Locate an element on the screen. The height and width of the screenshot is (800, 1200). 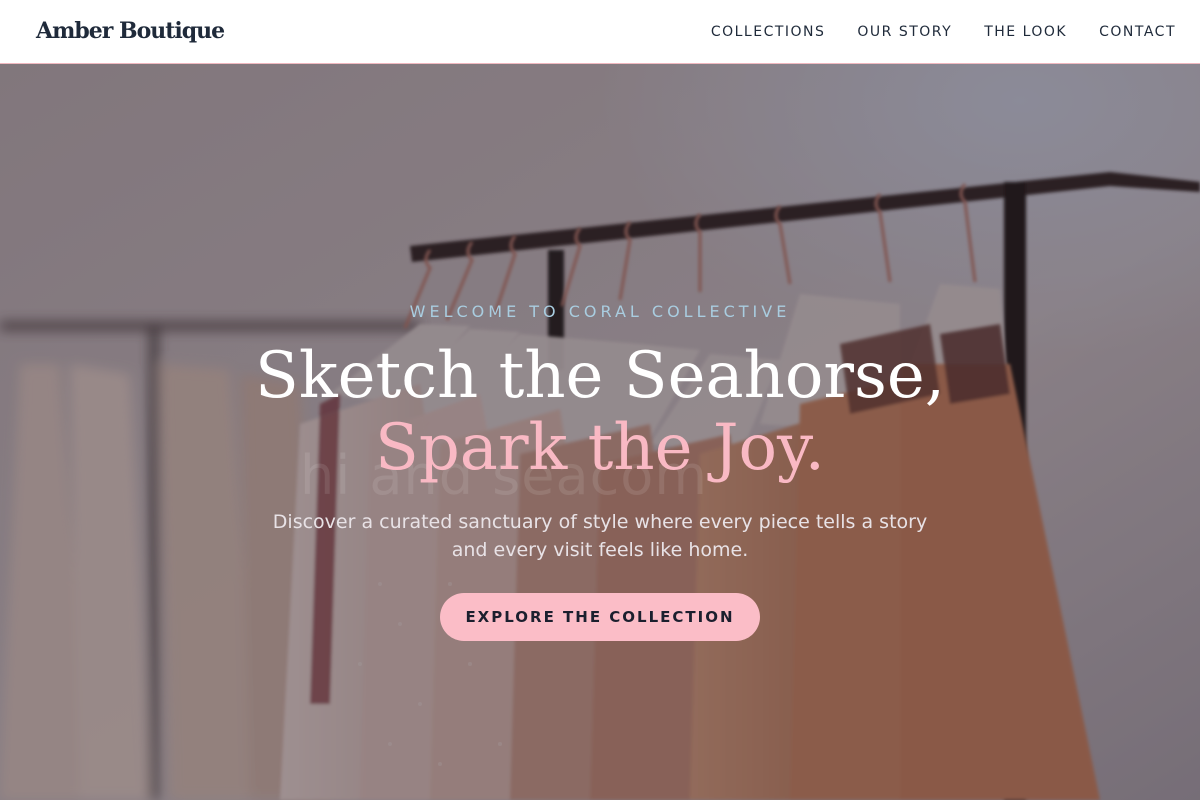
headline-line-1: Sketch the Seahorse, is located at coordinates (600, 376).